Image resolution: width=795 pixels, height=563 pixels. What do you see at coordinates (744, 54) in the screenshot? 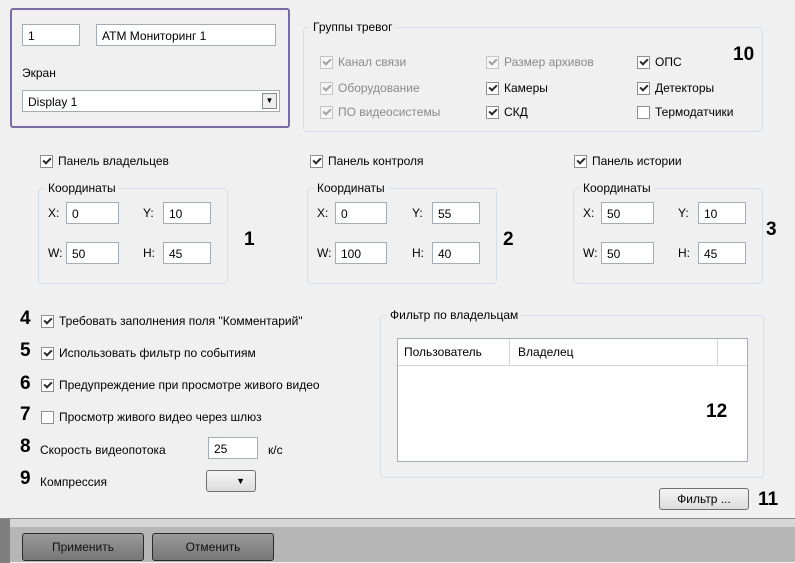
I see `callout-10: 10` at bounding box center [744, 54].